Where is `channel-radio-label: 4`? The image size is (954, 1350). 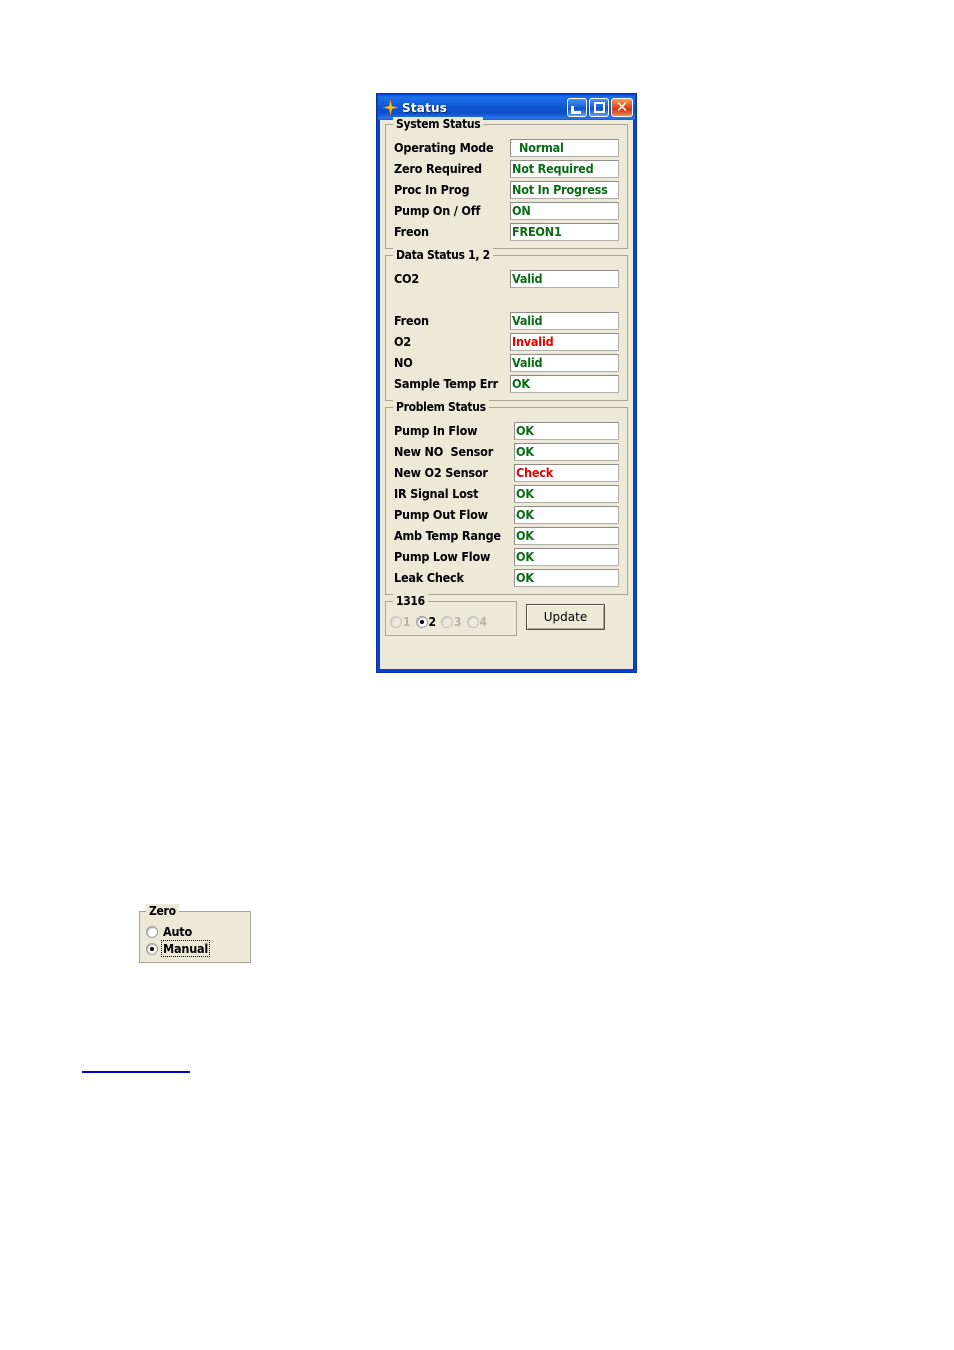
channel-radio-label: 4 is located at coordinates (483, 622).